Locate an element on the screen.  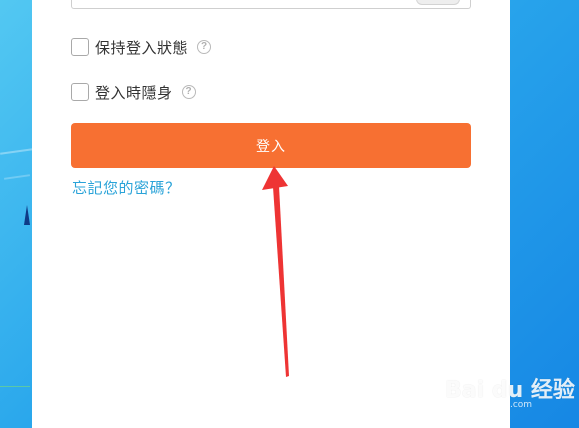
background-mark is located at coordinates (27, 215).